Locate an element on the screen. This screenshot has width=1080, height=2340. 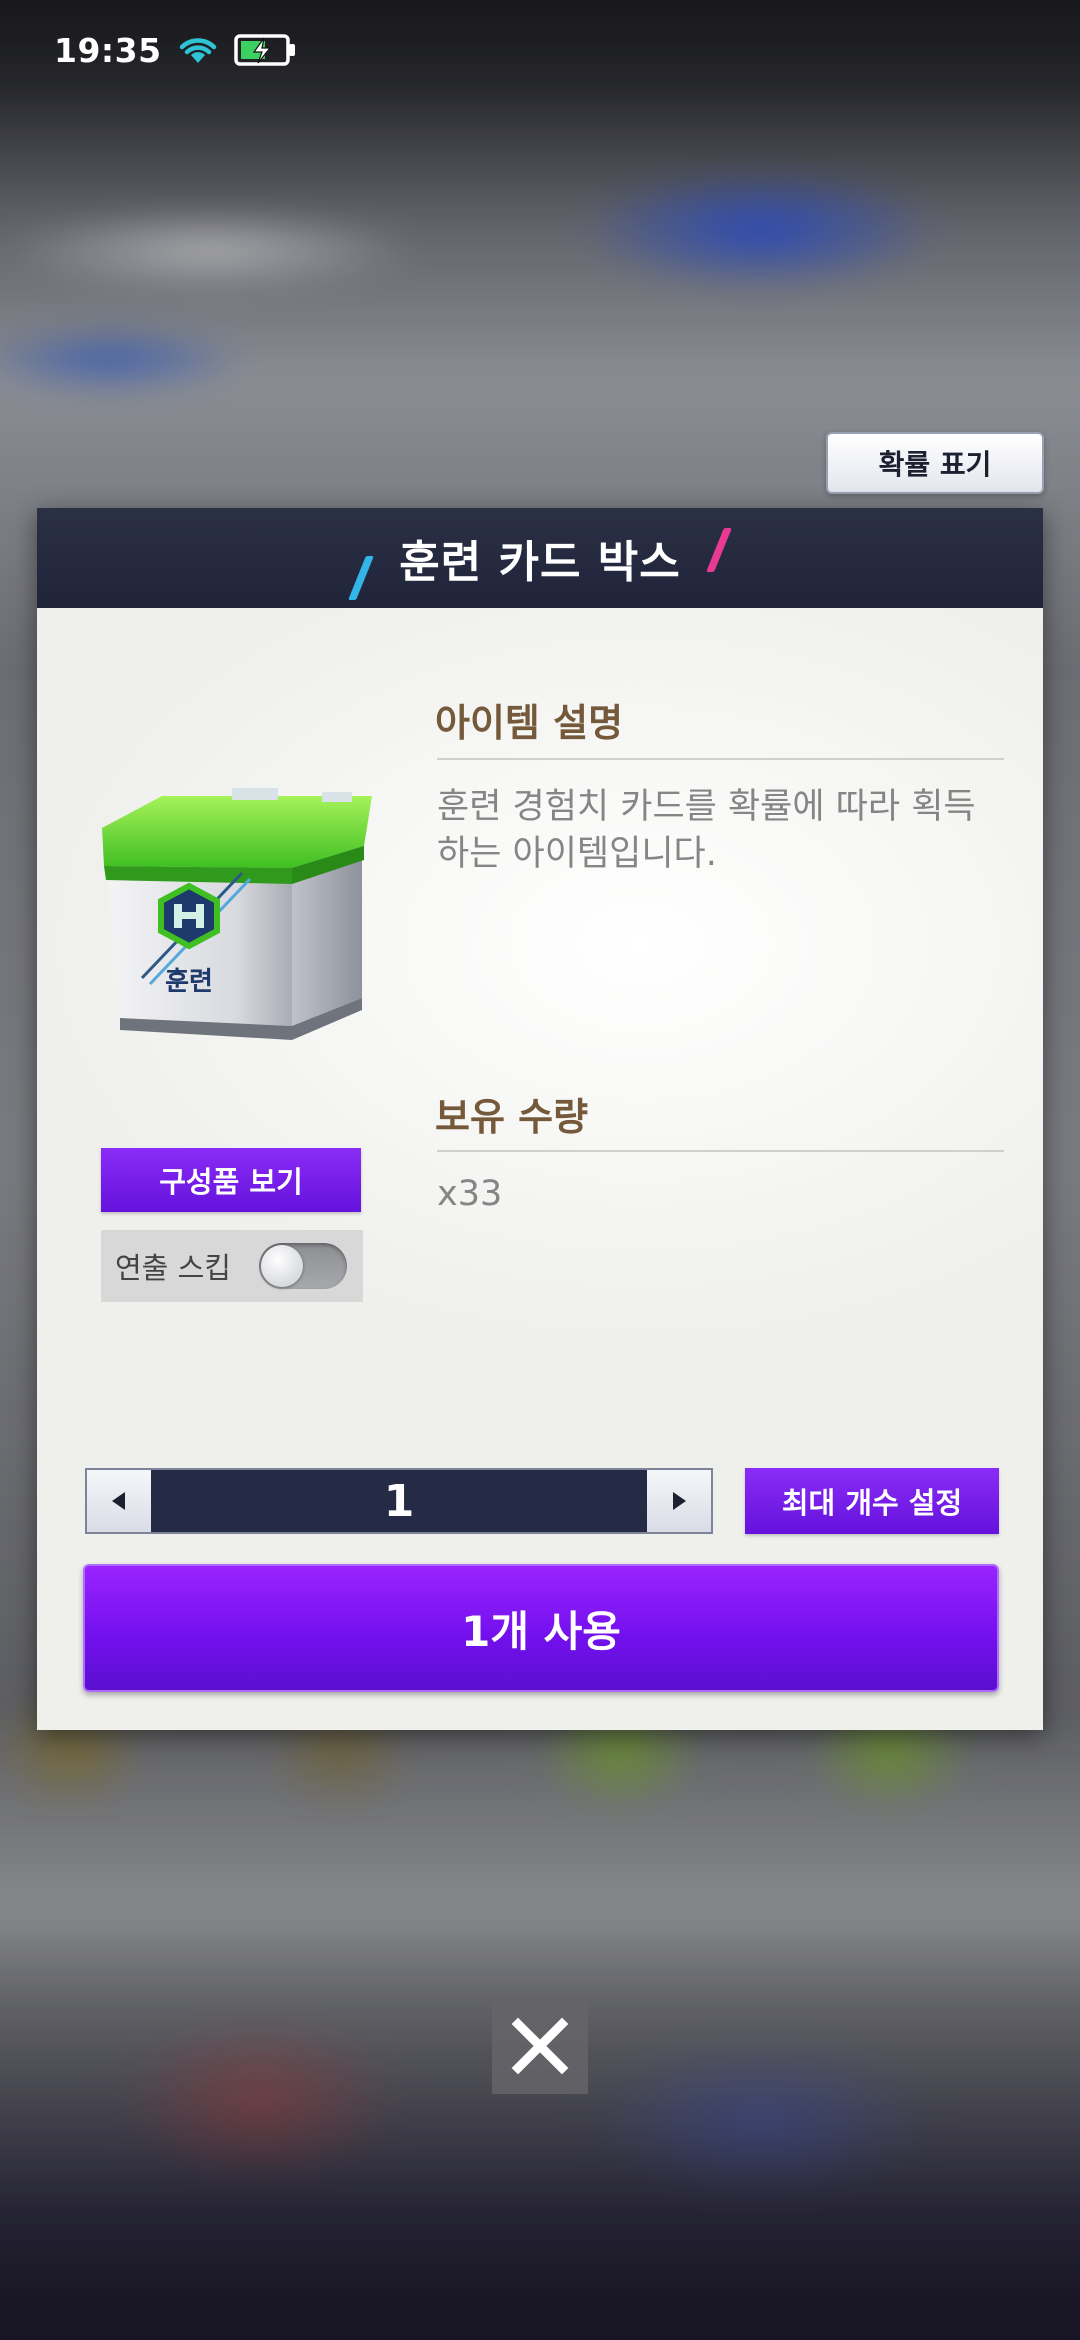
view-components-button: 구성품 보기 is located at coordinates (231, 1180).